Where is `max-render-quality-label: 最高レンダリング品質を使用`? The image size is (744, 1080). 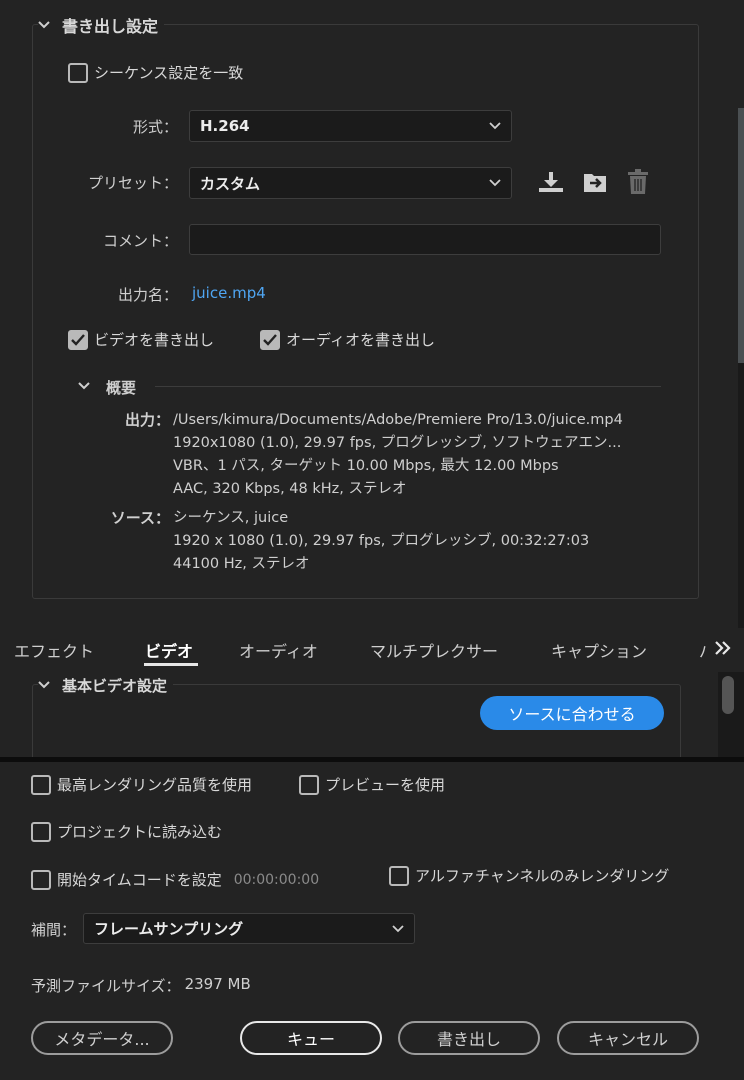 max-render-quality-label: 最高レンダリング品質を使用 is located at coordinates (155, 785).